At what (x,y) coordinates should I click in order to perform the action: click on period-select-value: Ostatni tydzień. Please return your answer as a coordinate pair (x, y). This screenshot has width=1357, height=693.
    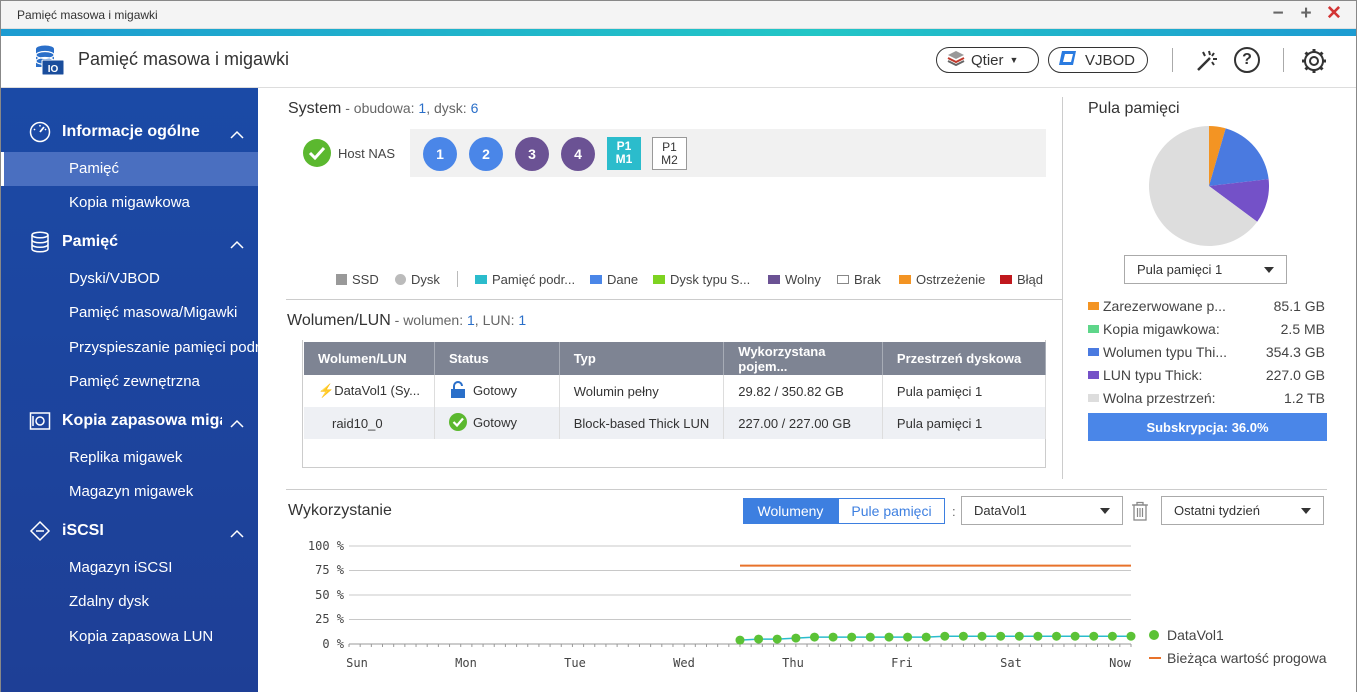
    Looking at the image, I should click on (1217, 510).